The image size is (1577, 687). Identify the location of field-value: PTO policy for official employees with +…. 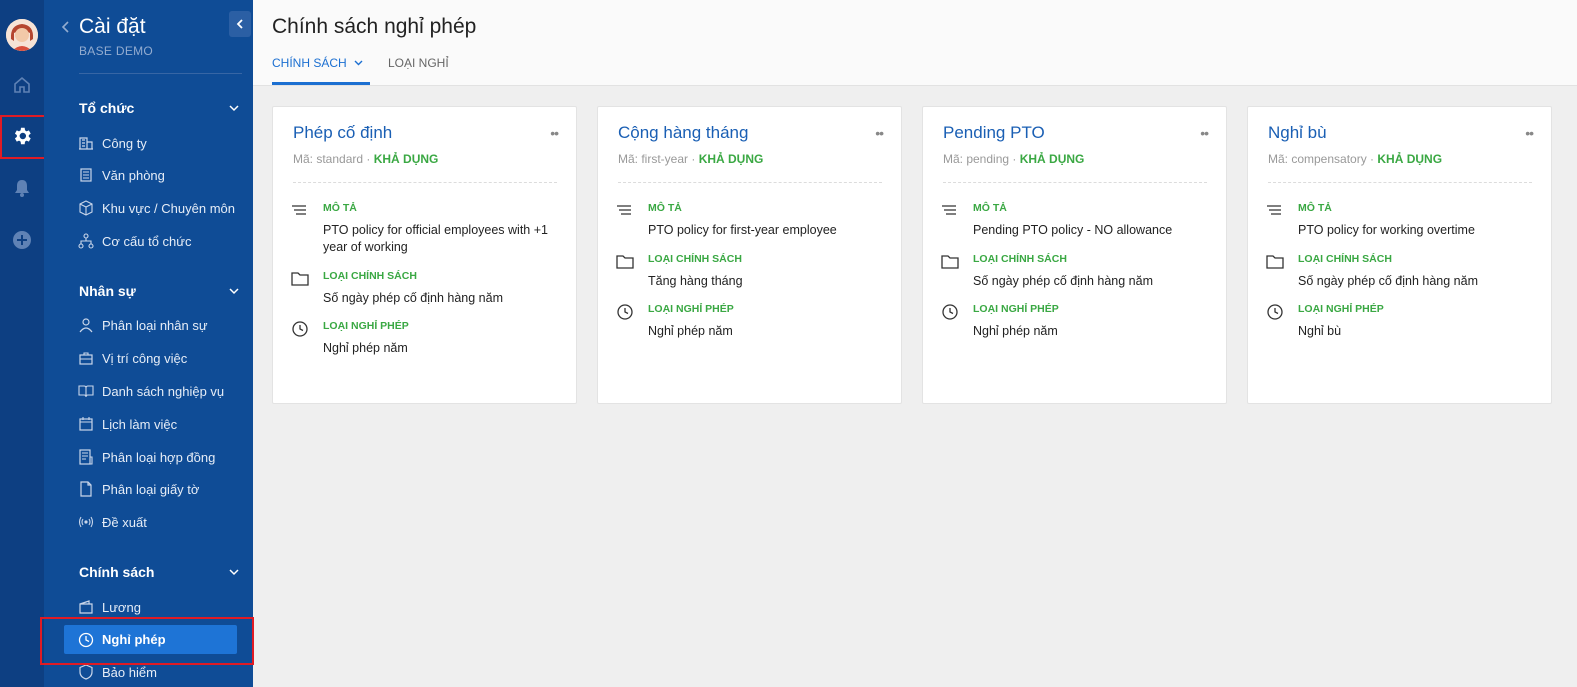
(435, 238).